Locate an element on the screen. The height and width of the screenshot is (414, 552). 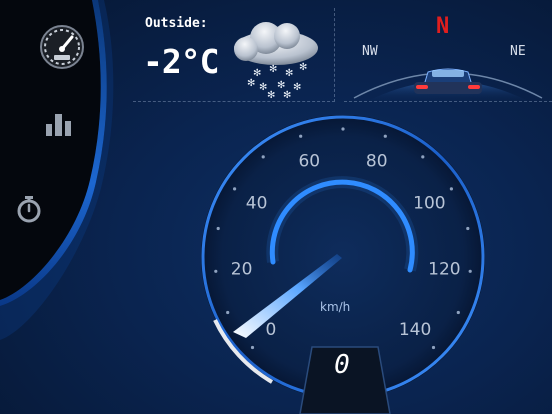
tick-label-120: 120 is located at coordinates (444, 269).